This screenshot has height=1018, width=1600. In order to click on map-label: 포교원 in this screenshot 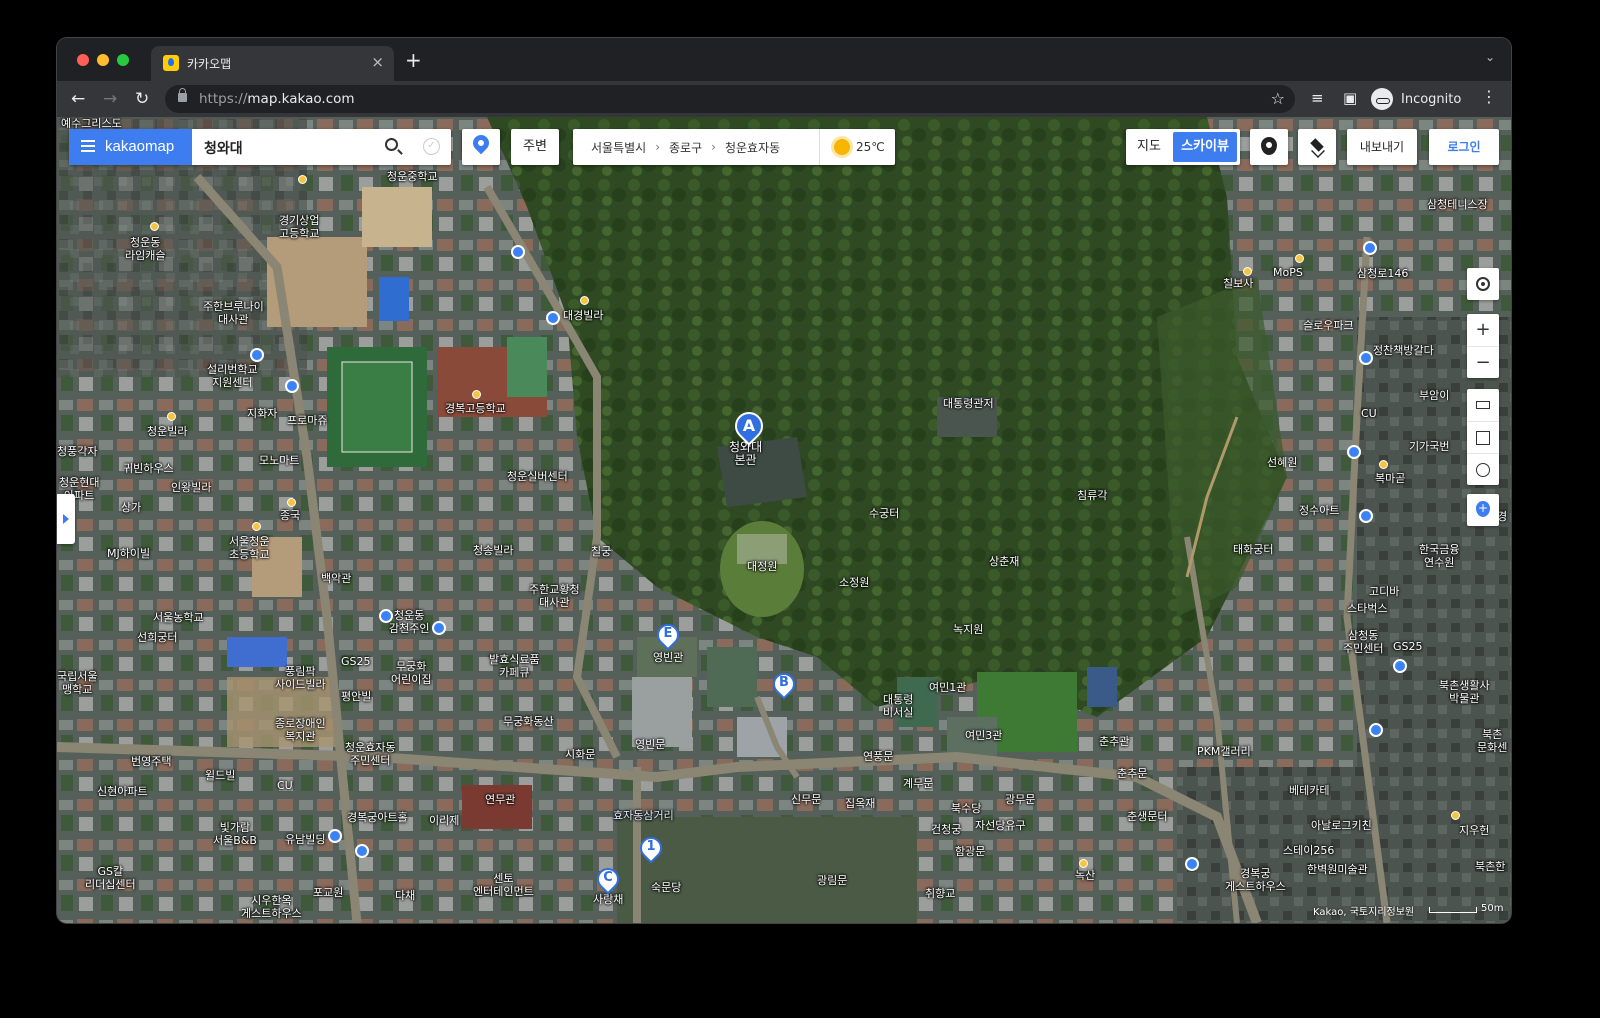, I will do `click(328, 892)`.